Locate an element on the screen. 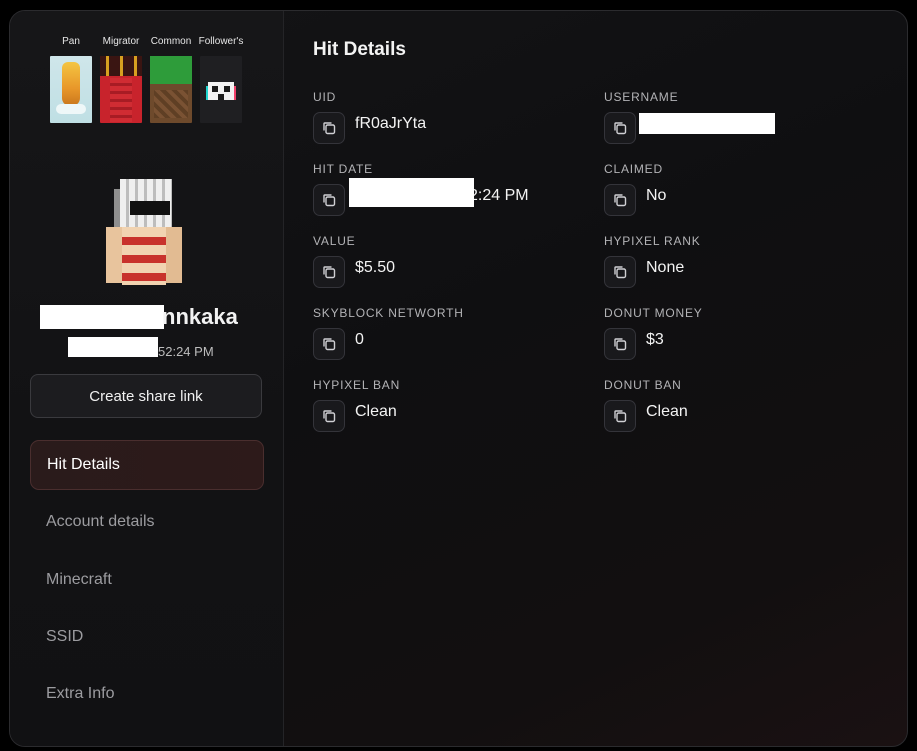 The height and width of the screenshot is (751, 917). field-hypixel-rank: HYPIXEL RANK None is located at coordinates (734, 261).